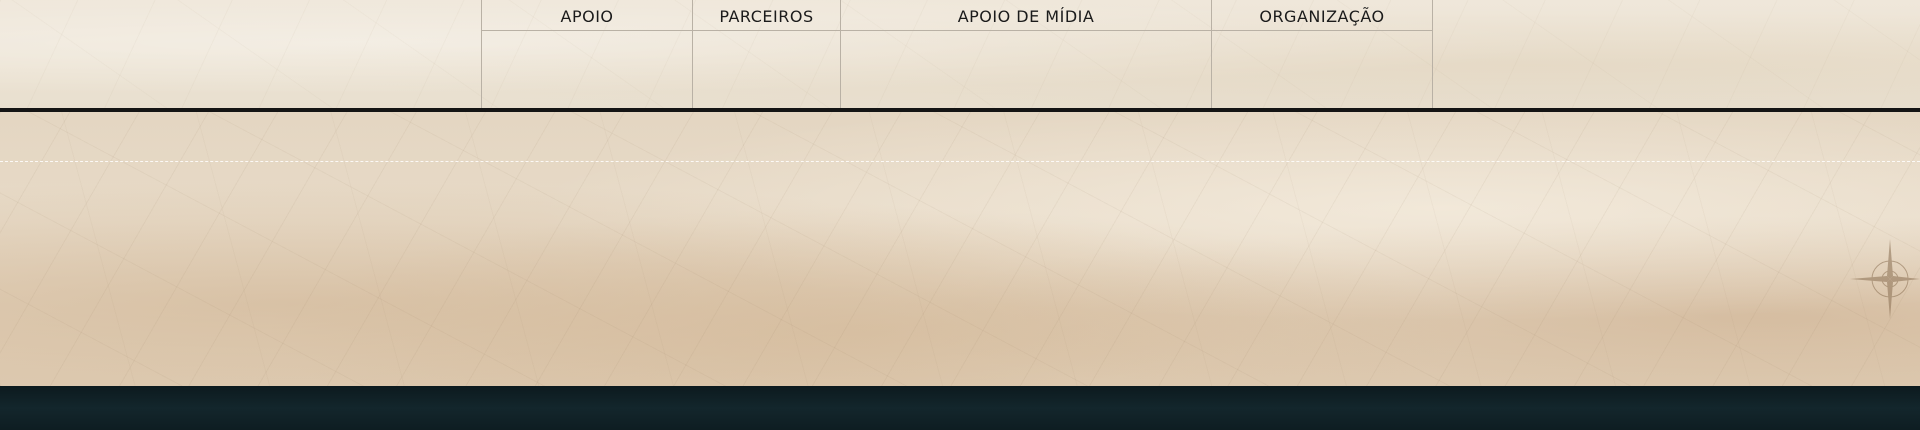 The image size is (1920, 430). I want to click on sponsor-column-apoio: APOIO, so click(586, 54).